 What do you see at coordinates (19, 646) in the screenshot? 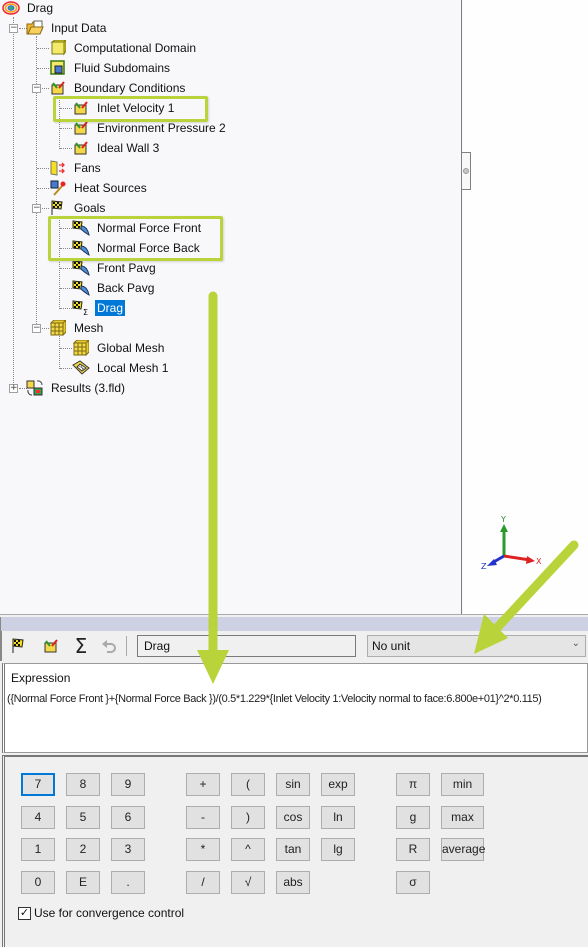
I see `goal-flag-button` at bounding box center [19, 646].